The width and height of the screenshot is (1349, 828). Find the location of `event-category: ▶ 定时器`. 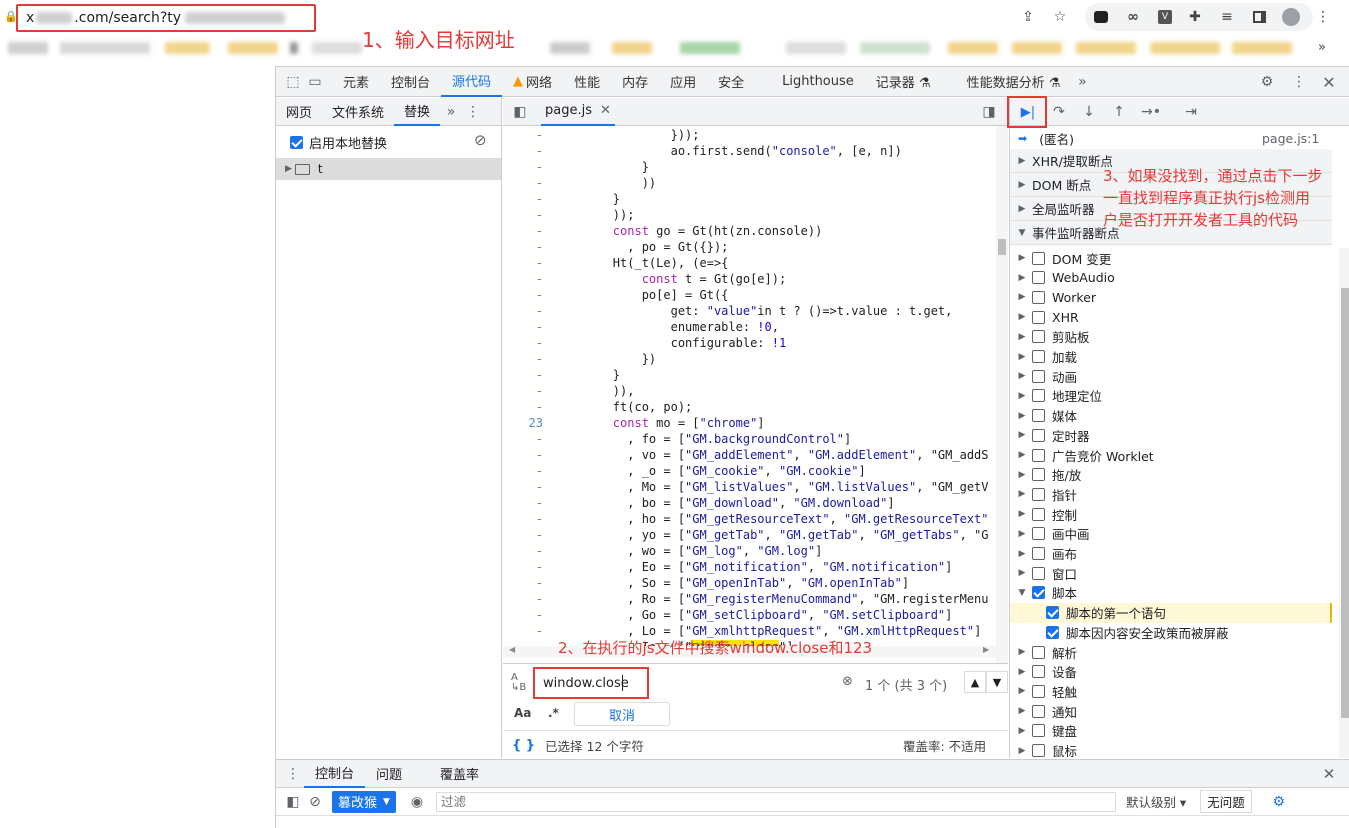

event-category: ▶ 定时器 is located at coordinates (1171, 435).